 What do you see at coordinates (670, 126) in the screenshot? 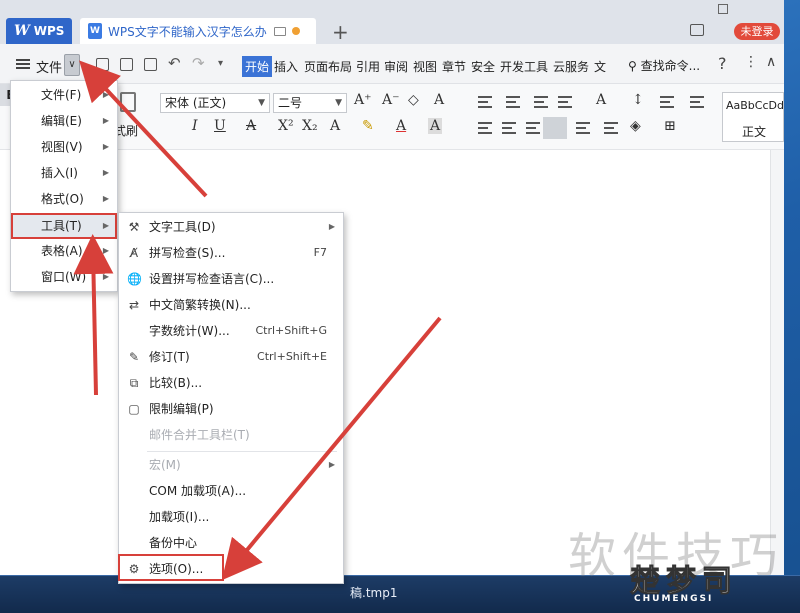
I see `borders-icon: ⊞` at bounding box center [670, 126].